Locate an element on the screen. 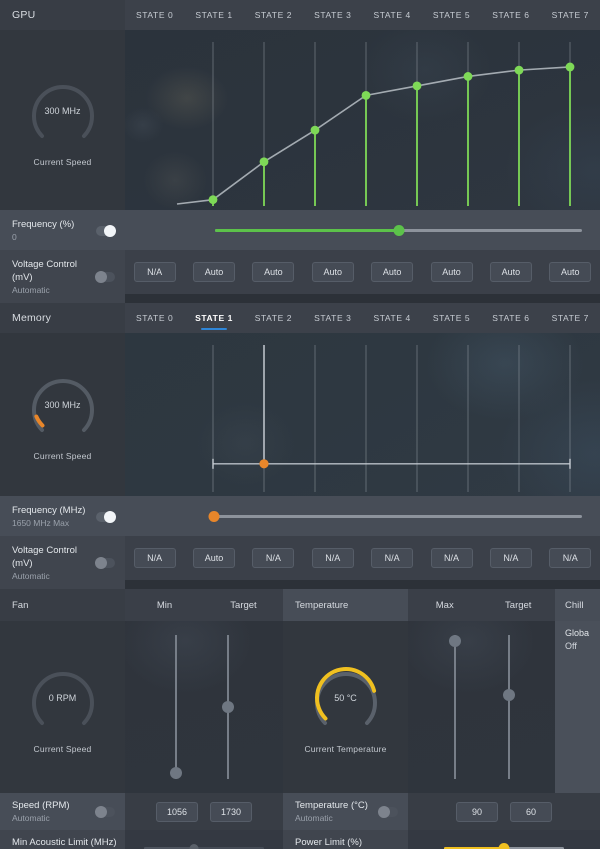 Image resolution: width=600 pixels, height=849 pixels. gpu-voltage-chip-7: Auto is located at coordinates (570, 272).